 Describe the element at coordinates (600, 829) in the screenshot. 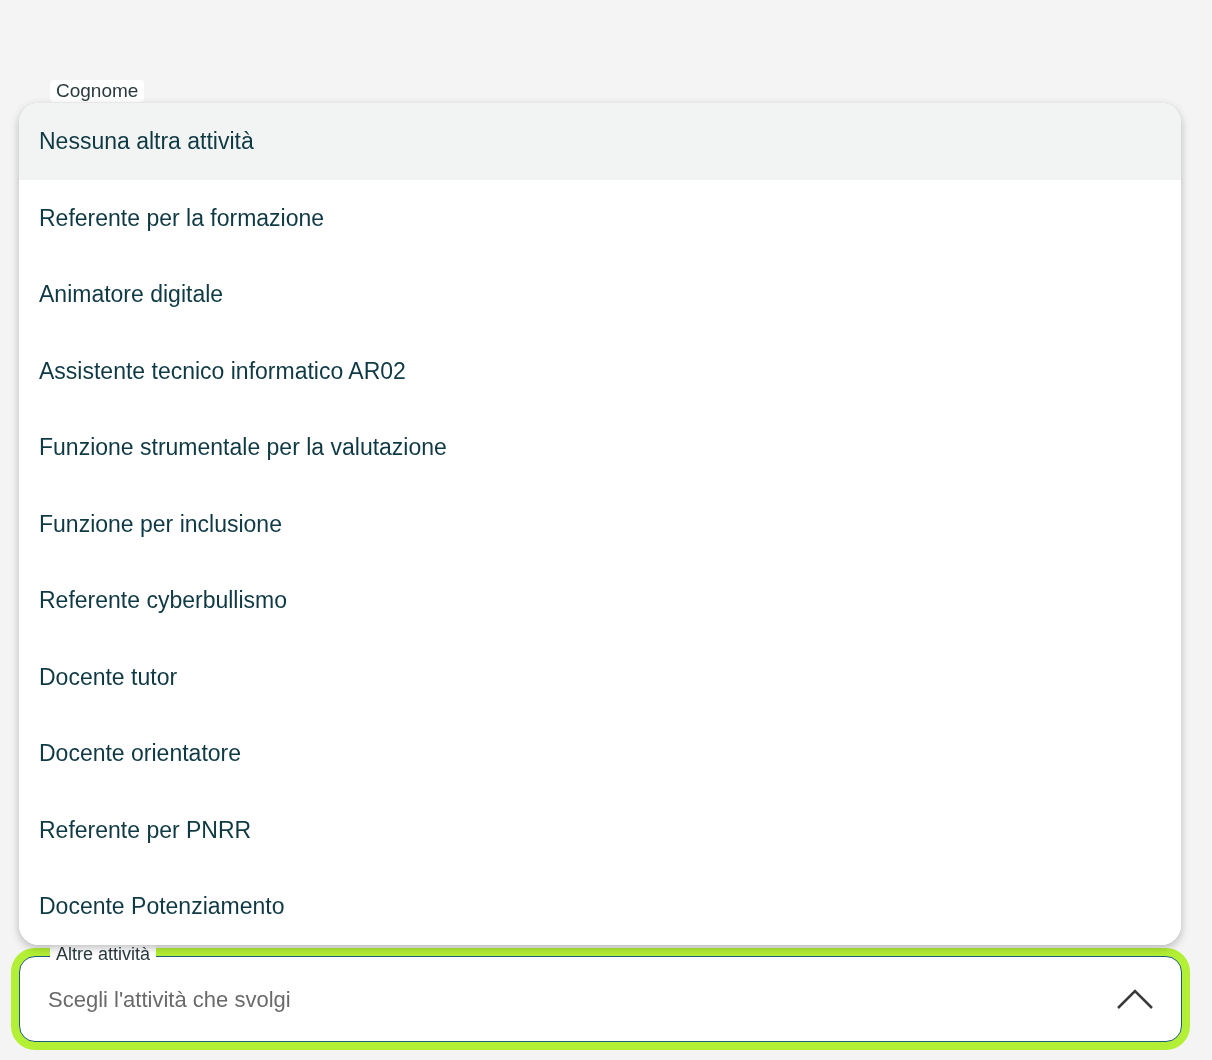

I see `menu-option: Referente per PNRR` at that location.